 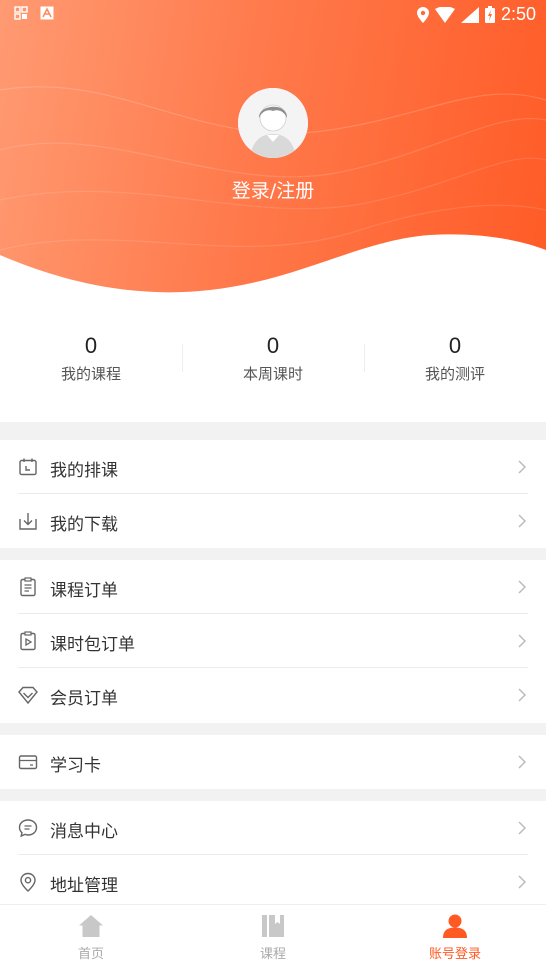 What do you see at coordinates (469, 14) in the screenshot?
I see `signal-icon` at bounding box center [469, 14].